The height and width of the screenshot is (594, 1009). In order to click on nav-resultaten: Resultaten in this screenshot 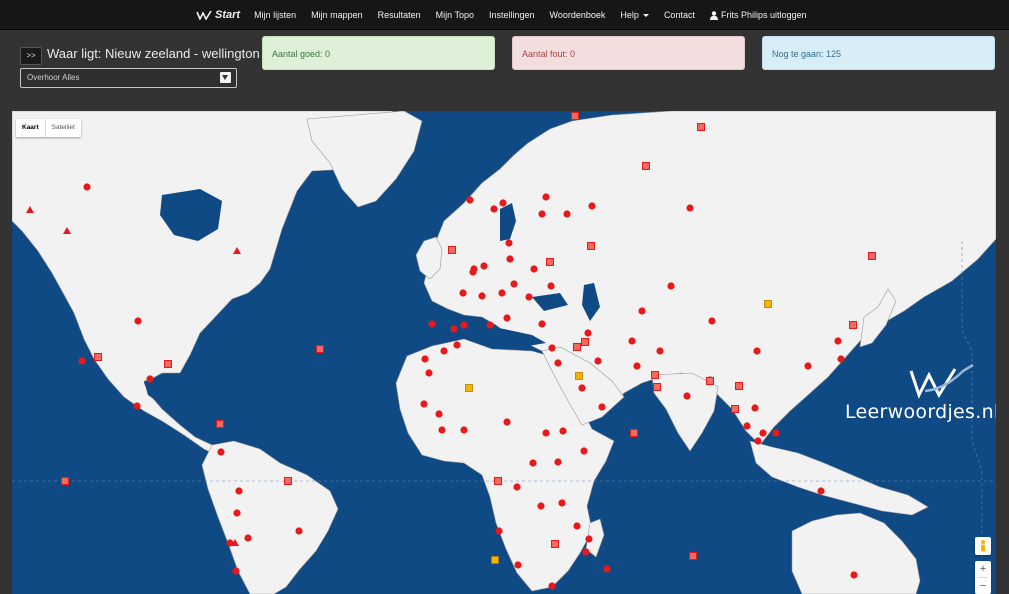, I will do `click(399, 15)`.